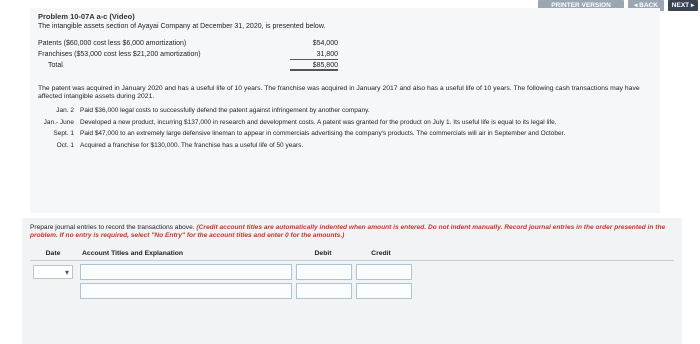 The width and height of the screenshot is (700, 344). I want to click on transaction-date: Jan.- June, so click(58, 122).